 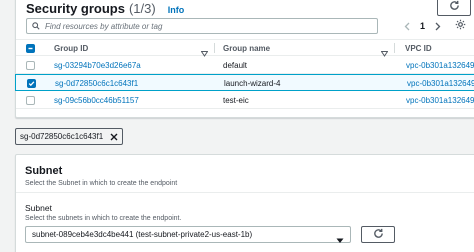 What do you see at coordinates (407, 26) in the screenshot?
I see `chevron-left-icon` at bounding box center [407, 26].